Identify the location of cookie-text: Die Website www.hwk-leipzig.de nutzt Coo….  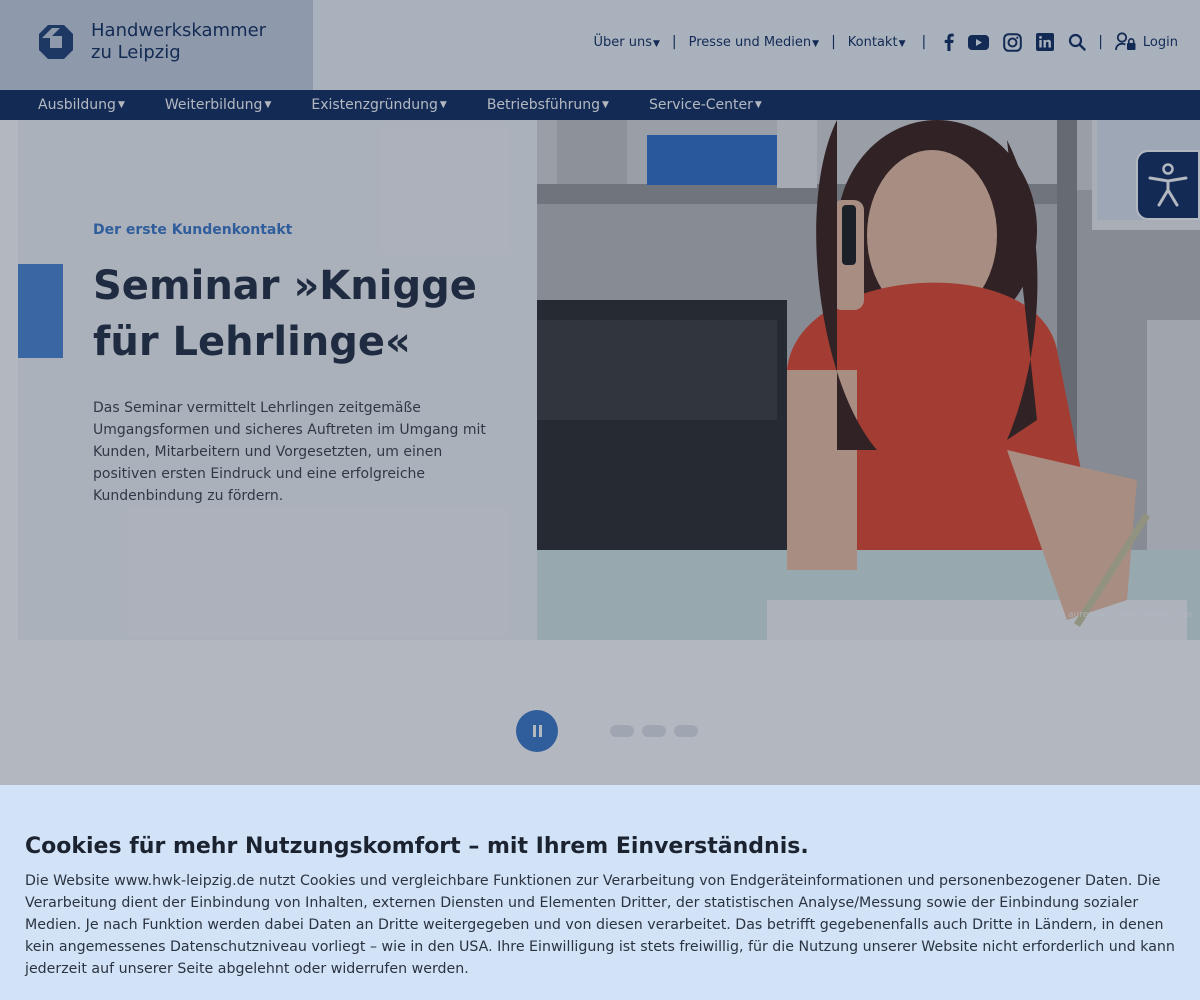
(600, 925).